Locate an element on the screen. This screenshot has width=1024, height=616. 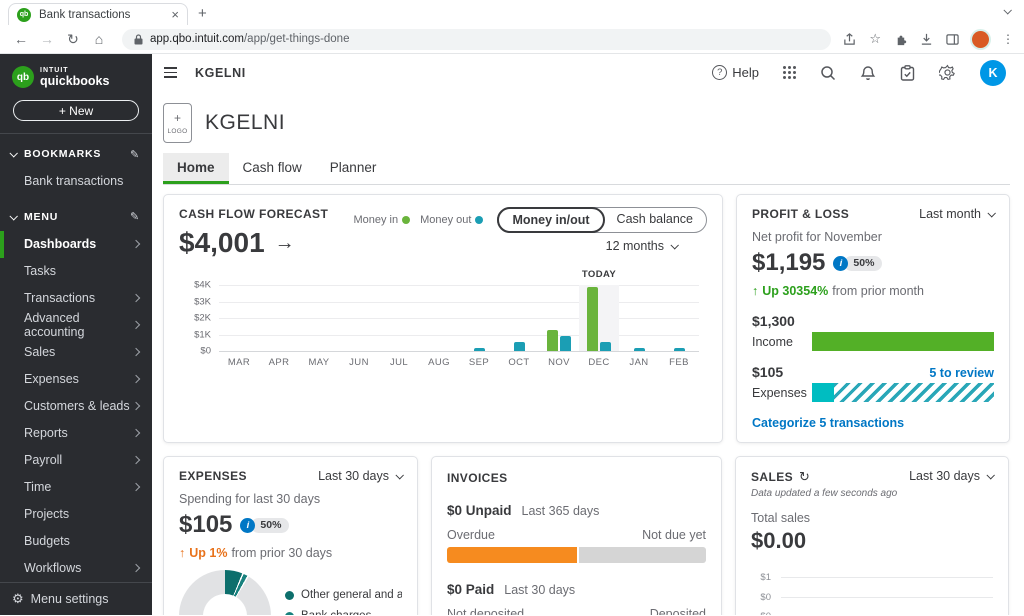
collapse-sidebar-icon is located at coordinates (170, 72).